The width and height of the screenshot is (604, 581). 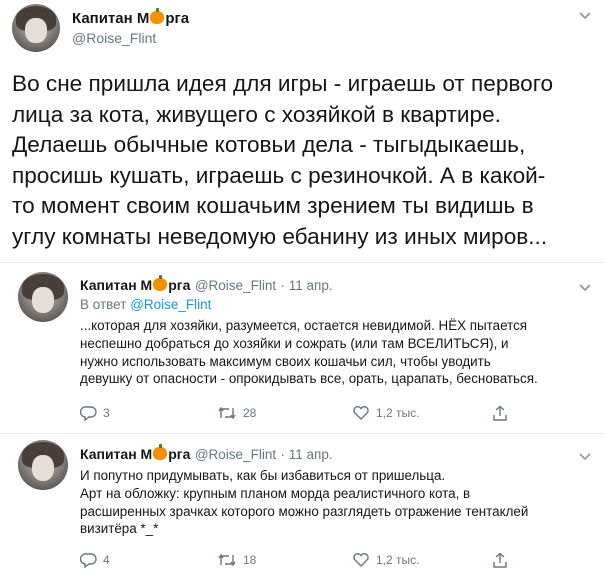 I want to click on retweet-button: 18, so click(x=236, y=560).